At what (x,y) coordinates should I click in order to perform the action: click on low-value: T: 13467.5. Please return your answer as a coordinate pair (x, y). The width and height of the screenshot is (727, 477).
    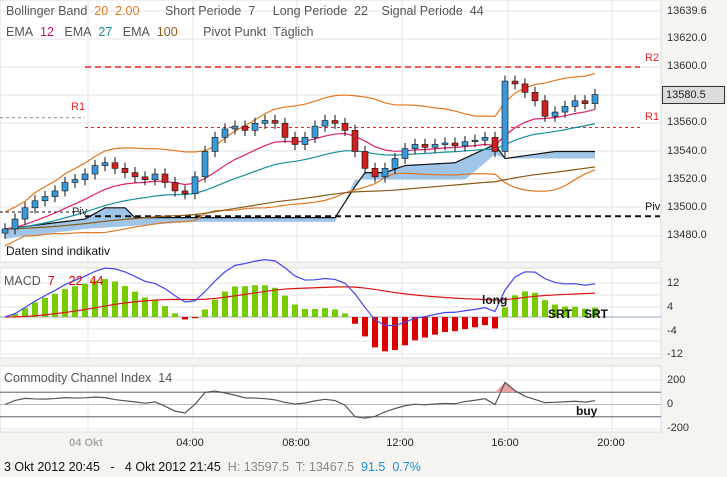
    Looking at the image, I should click on (325, 467).